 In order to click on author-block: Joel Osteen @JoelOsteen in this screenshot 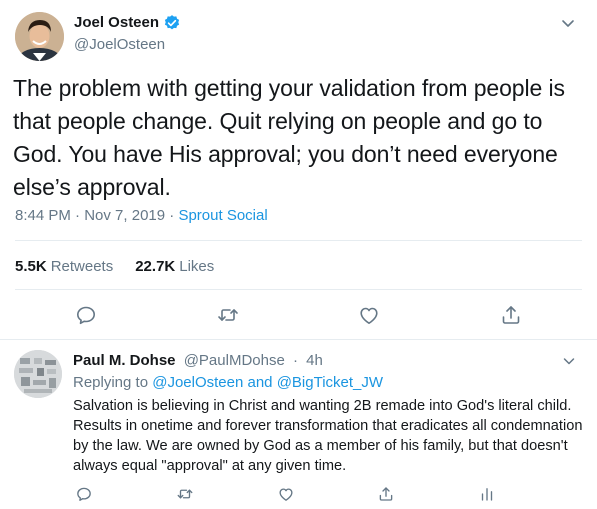, I will do `click(127, 34)`.